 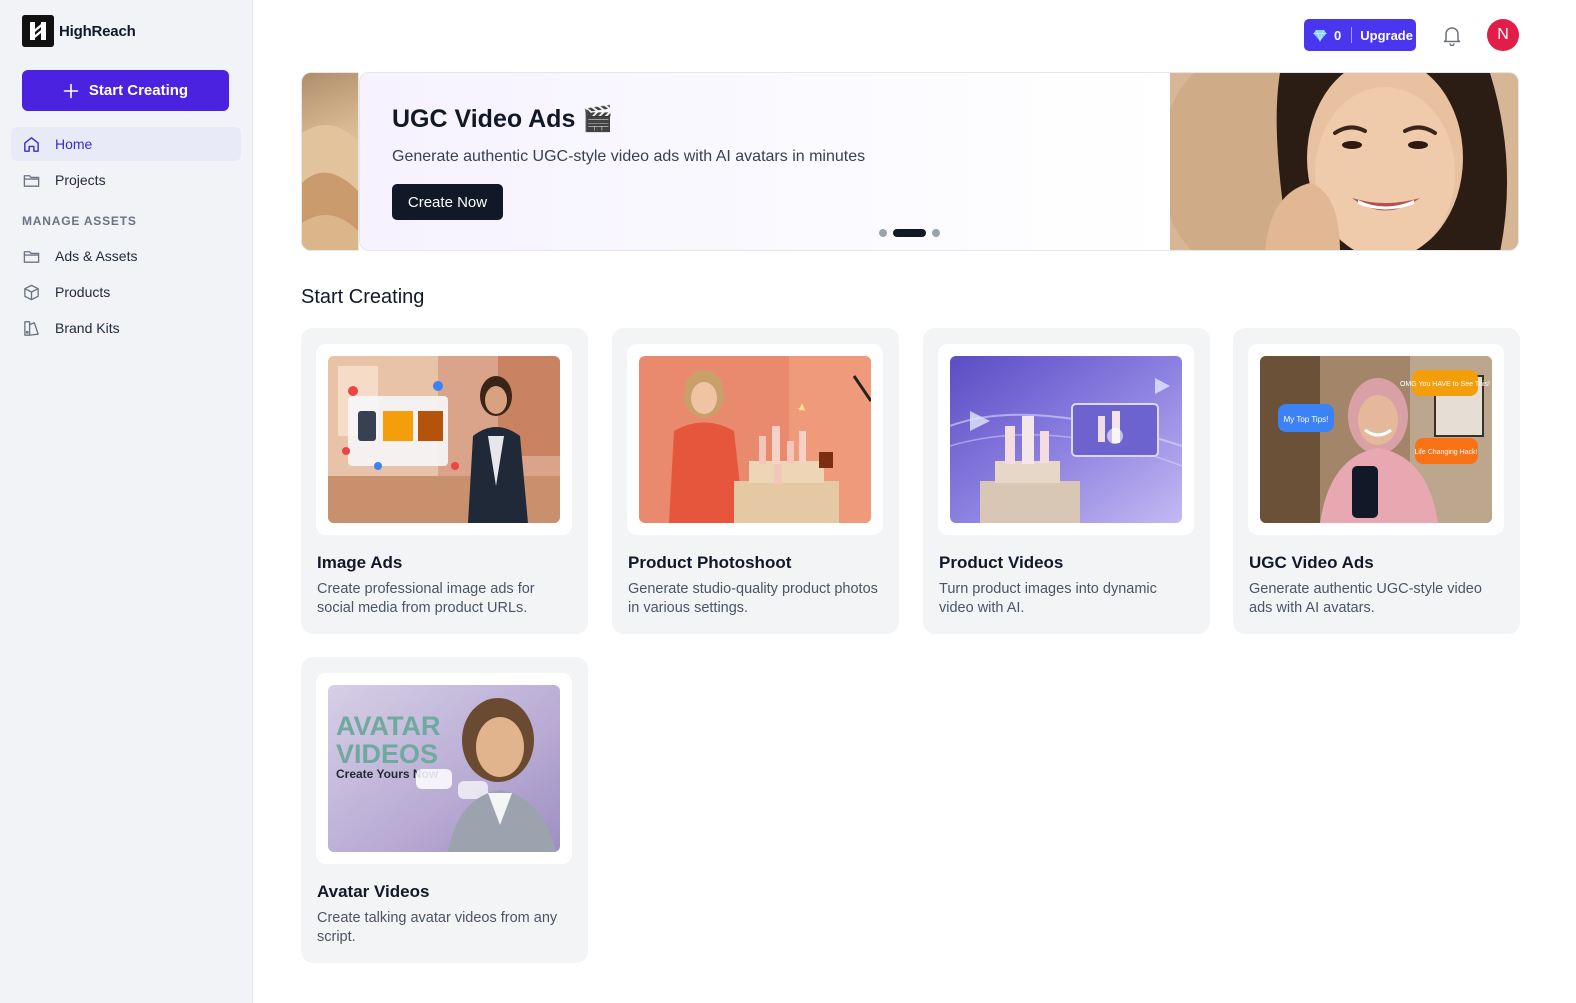 What do you see at coordinates (373, 891) in the screenshot?
I see `card-title: Avatar Videos` at bounding box center [373, 891].